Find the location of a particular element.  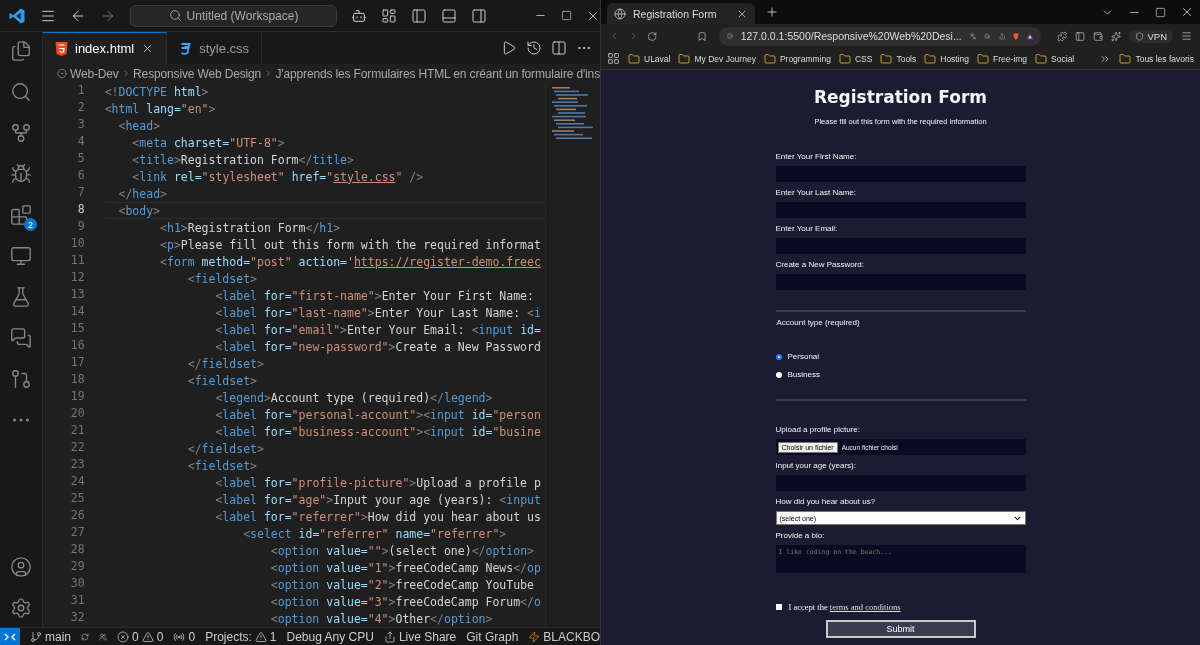

source-control-icon is located at coordinates (21, 133).